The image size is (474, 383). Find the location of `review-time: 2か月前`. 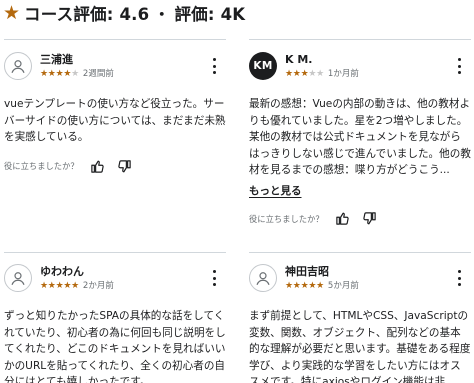

review-time: 2か月前 is located at coordinates (98, 286).